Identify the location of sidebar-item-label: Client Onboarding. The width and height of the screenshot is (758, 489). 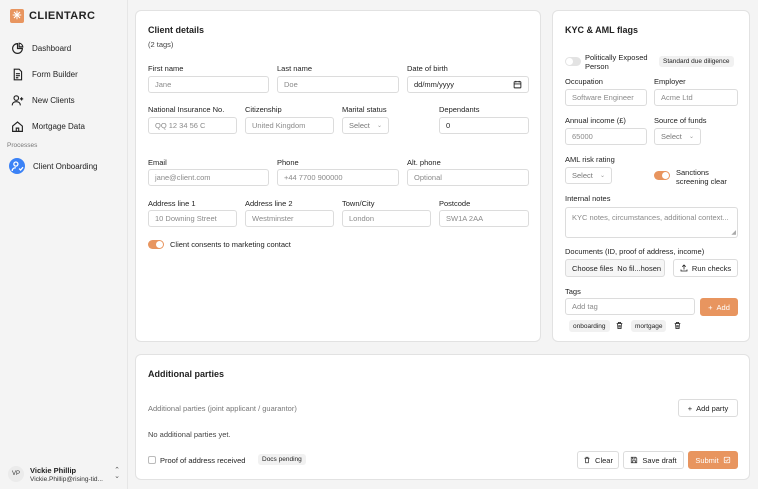
(65, 166).